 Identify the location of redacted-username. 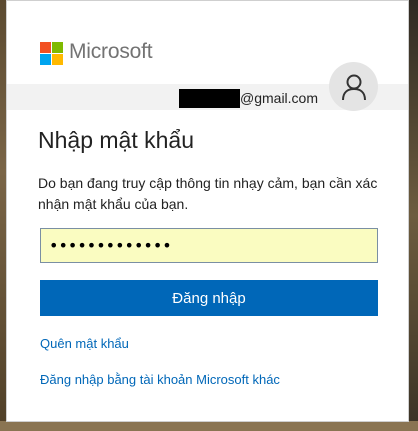
(209, 98).